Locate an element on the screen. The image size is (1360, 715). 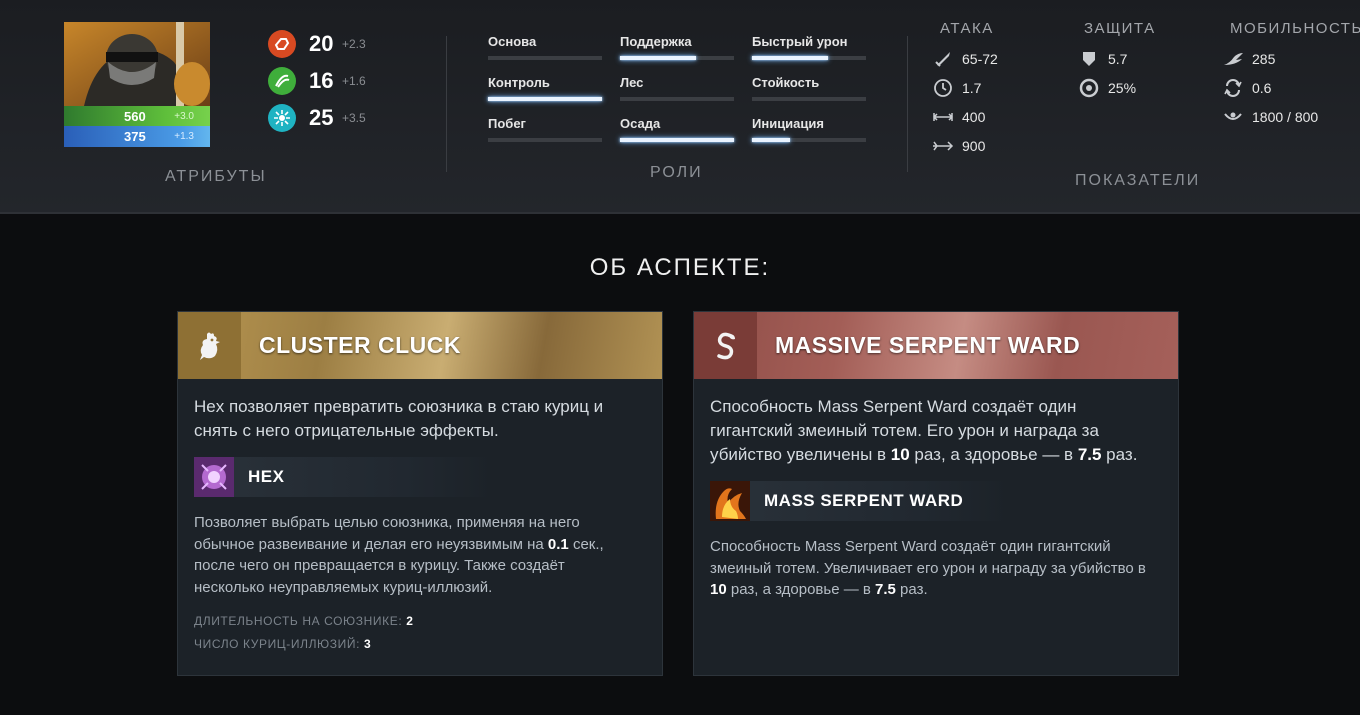
role-nuker: Быстрый урон is located at coordinates (809, 47).